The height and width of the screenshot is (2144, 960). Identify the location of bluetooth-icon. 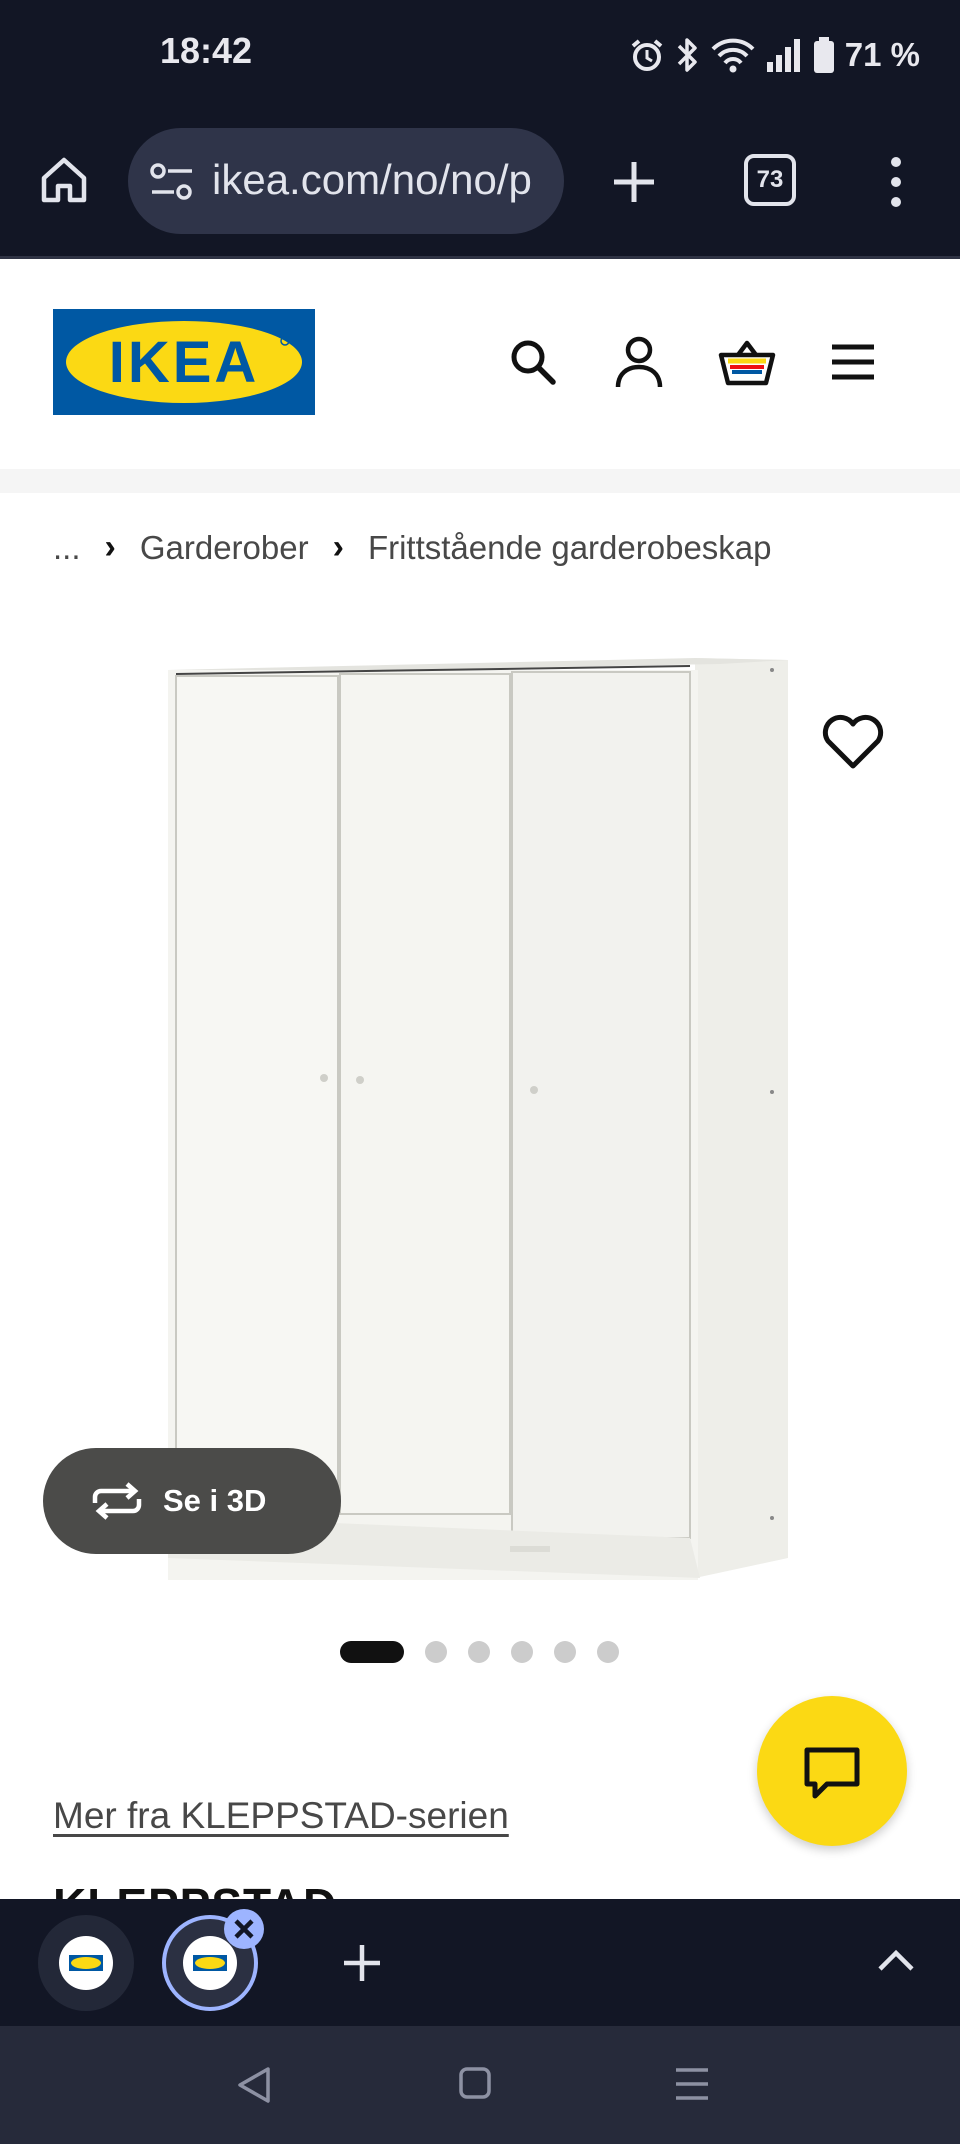
(687, 55).